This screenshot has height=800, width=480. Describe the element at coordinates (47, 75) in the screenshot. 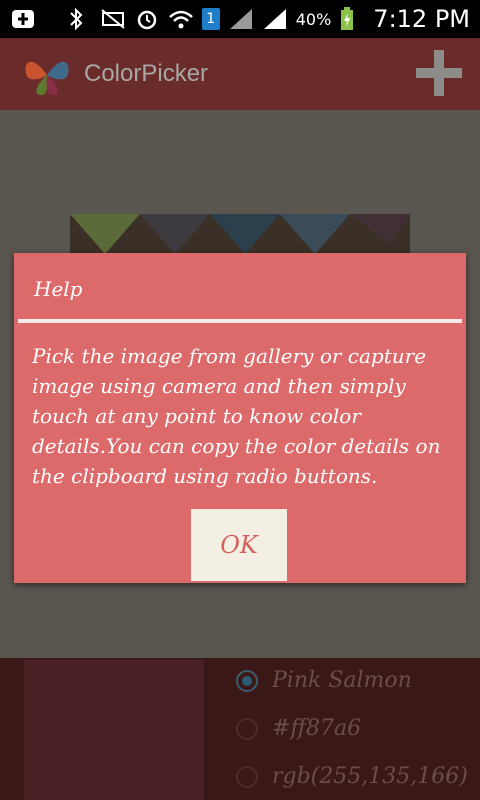

I see `app-logo` at that location.